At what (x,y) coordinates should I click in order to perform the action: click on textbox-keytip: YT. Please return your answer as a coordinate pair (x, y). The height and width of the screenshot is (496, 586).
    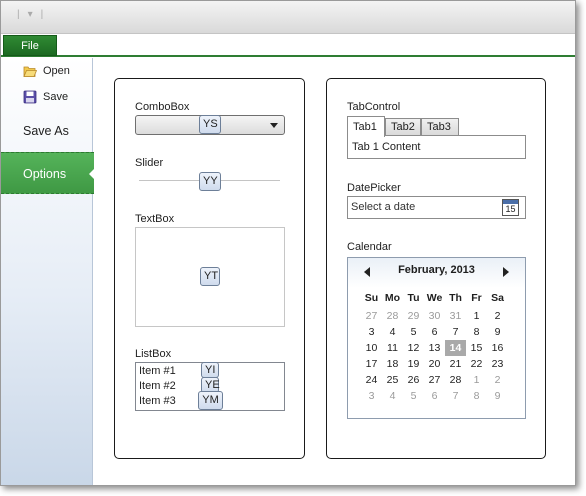
    Looking at the image, I should click on (210, 276).